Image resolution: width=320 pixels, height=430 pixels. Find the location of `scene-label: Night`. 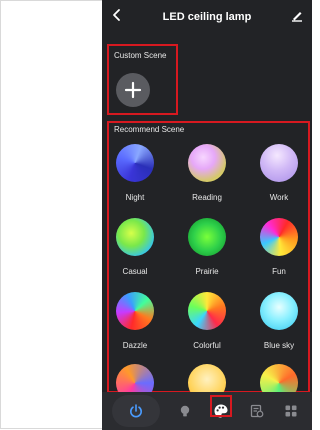

scene-label: Night is located at coordinates (135, 197).